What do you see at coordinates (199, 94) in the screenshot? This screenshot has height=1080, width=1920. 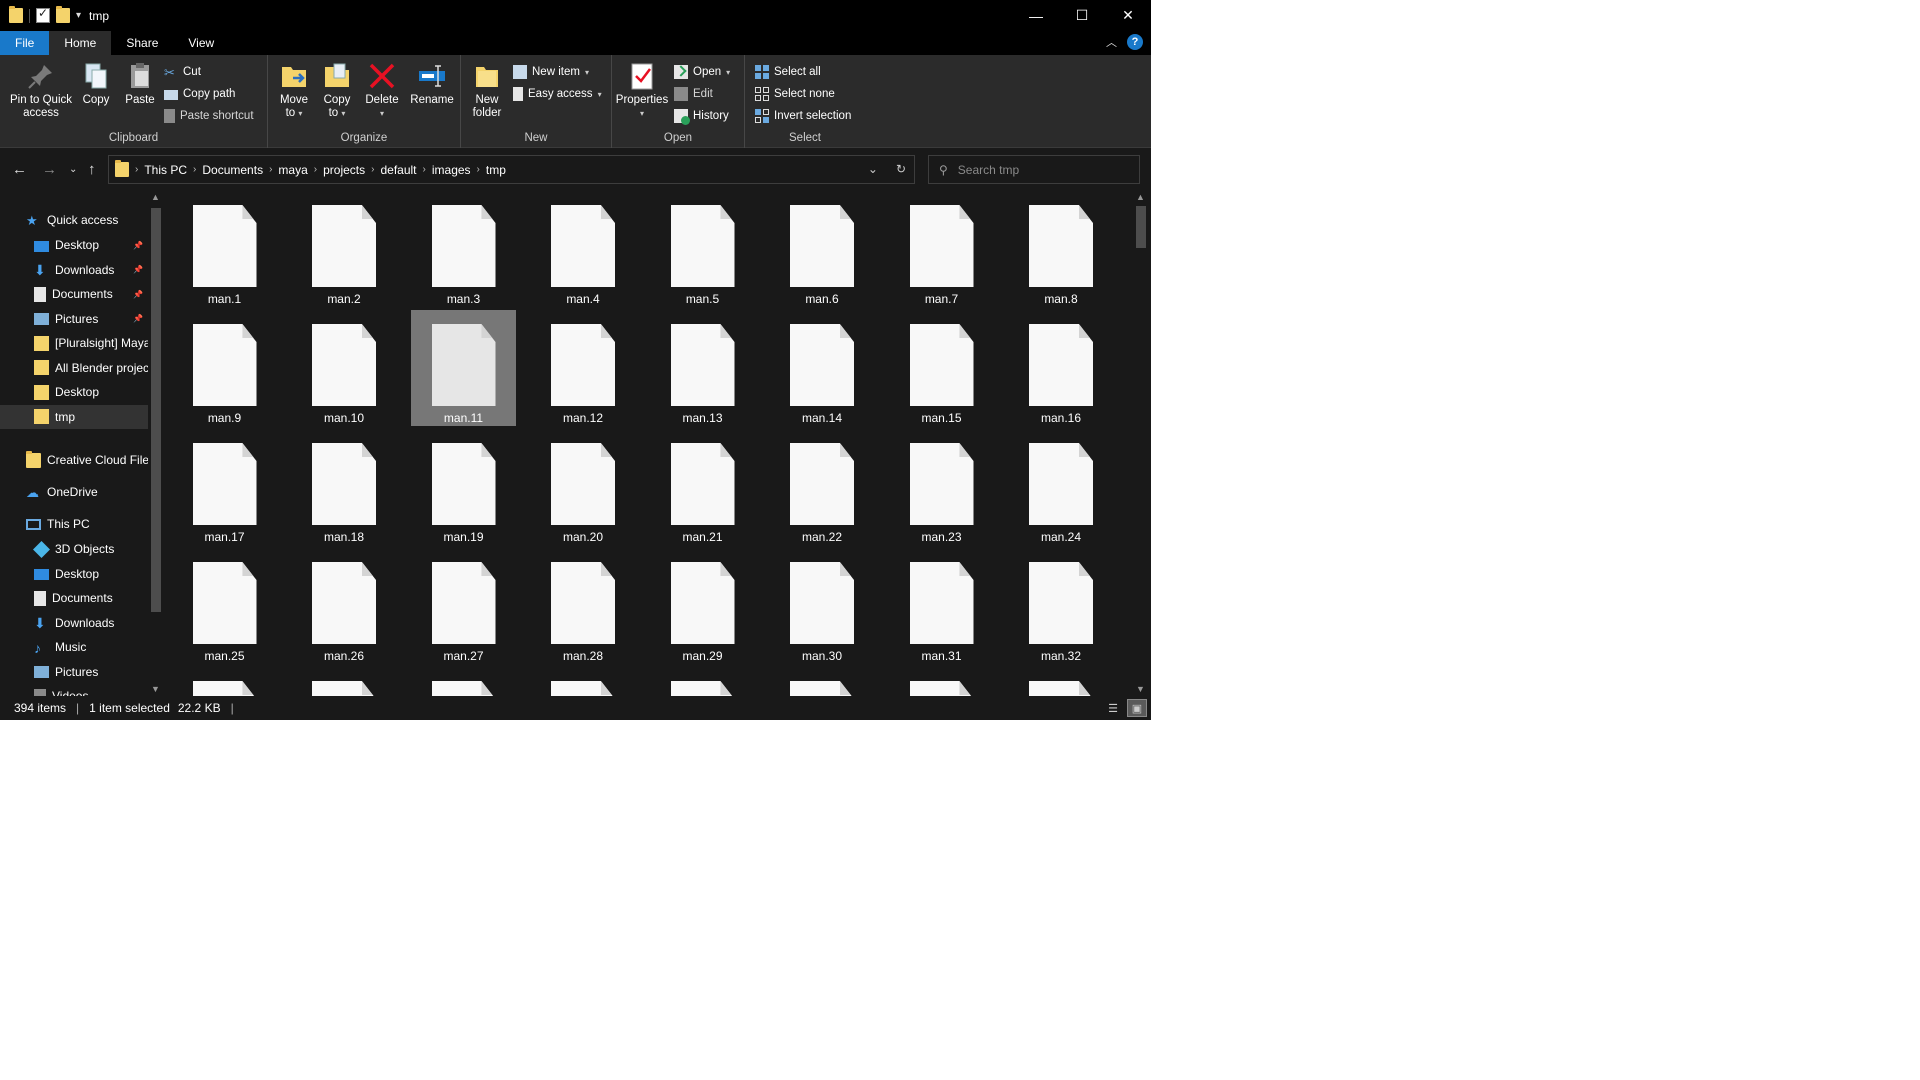 I see `copy-path-button: Copy path` at bounding box center [199, 94].